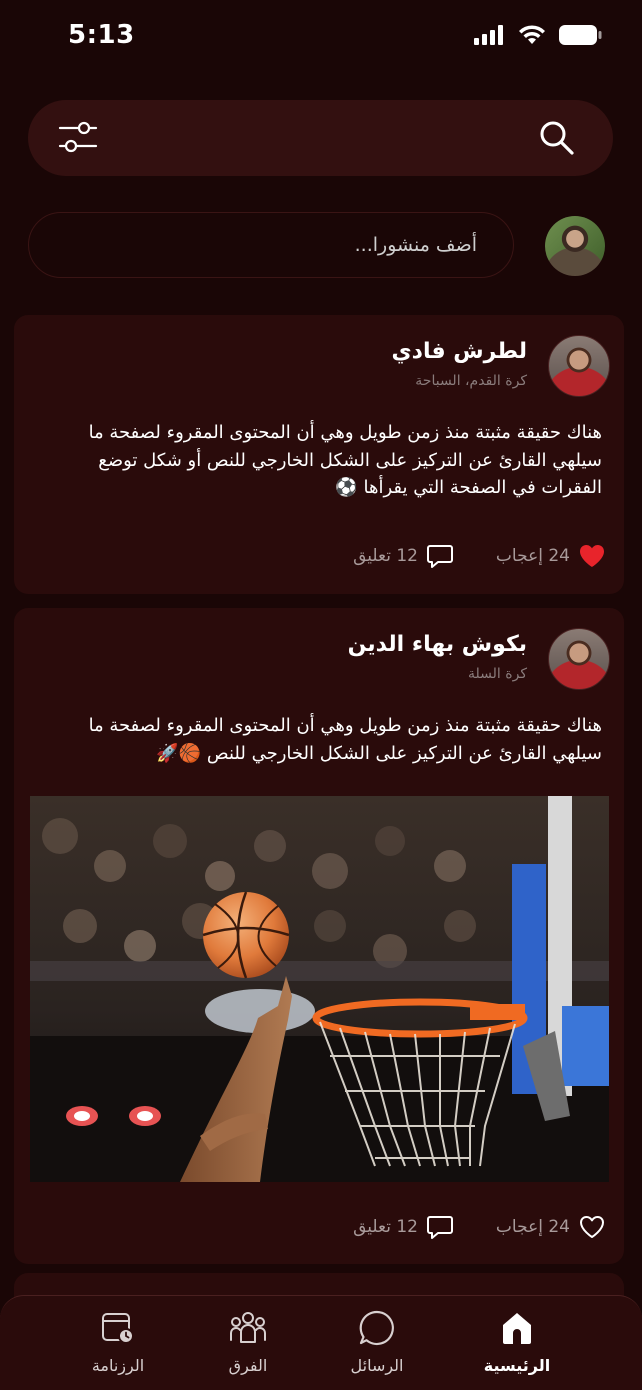  I want to click on teams-icon, so click(248, 1327).